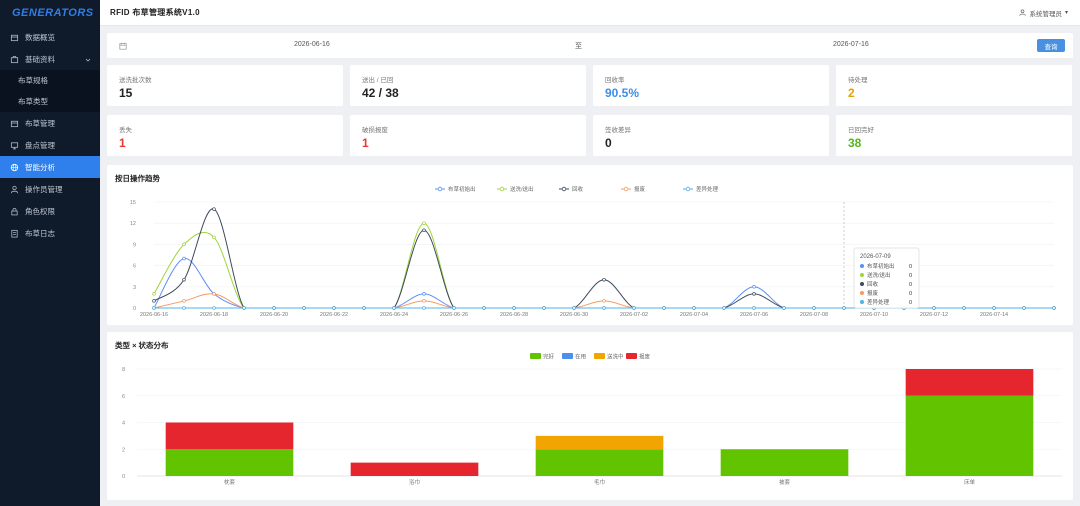 This screenshot has width=1080, height=506. What do you see at coordinates (134, 245) in the screenshot?
I see `y-tick-label: 9` at bounding box center [134, 245].